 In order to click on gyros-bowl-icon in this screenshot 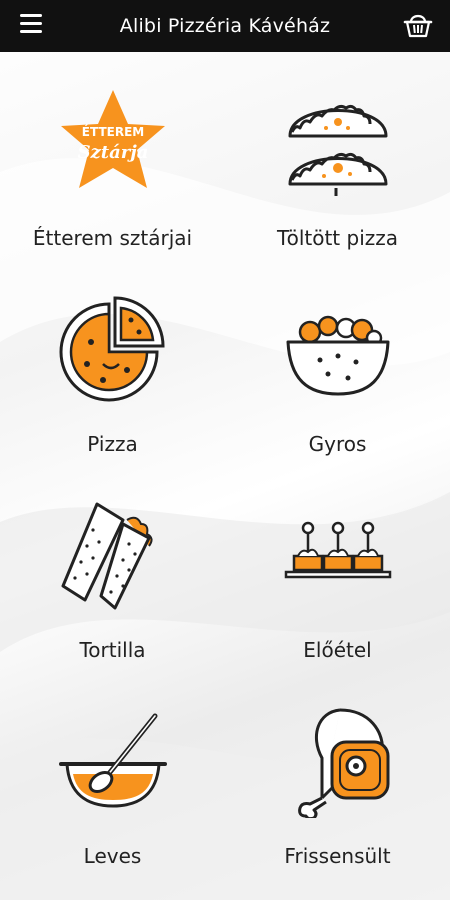, I will do `click(337, 355)`.